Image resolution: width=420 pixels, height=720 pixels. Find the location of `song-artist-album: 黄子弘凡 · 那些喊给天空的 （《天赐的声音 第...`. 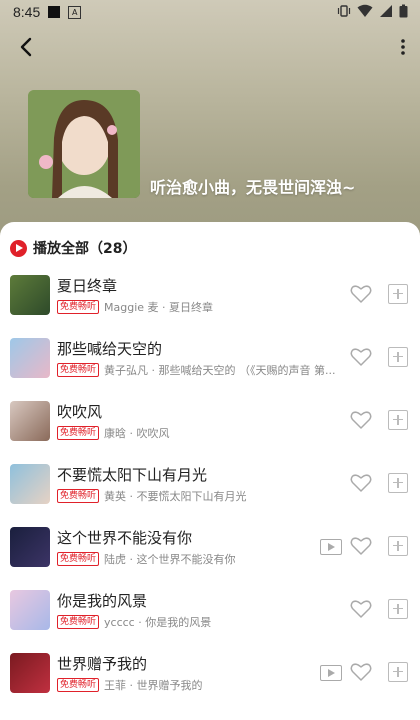

song-artist-album: 黄子弘凡 · 那些喊给天空的 （《天赐的声音 第... is located at coordinates (220, 370).